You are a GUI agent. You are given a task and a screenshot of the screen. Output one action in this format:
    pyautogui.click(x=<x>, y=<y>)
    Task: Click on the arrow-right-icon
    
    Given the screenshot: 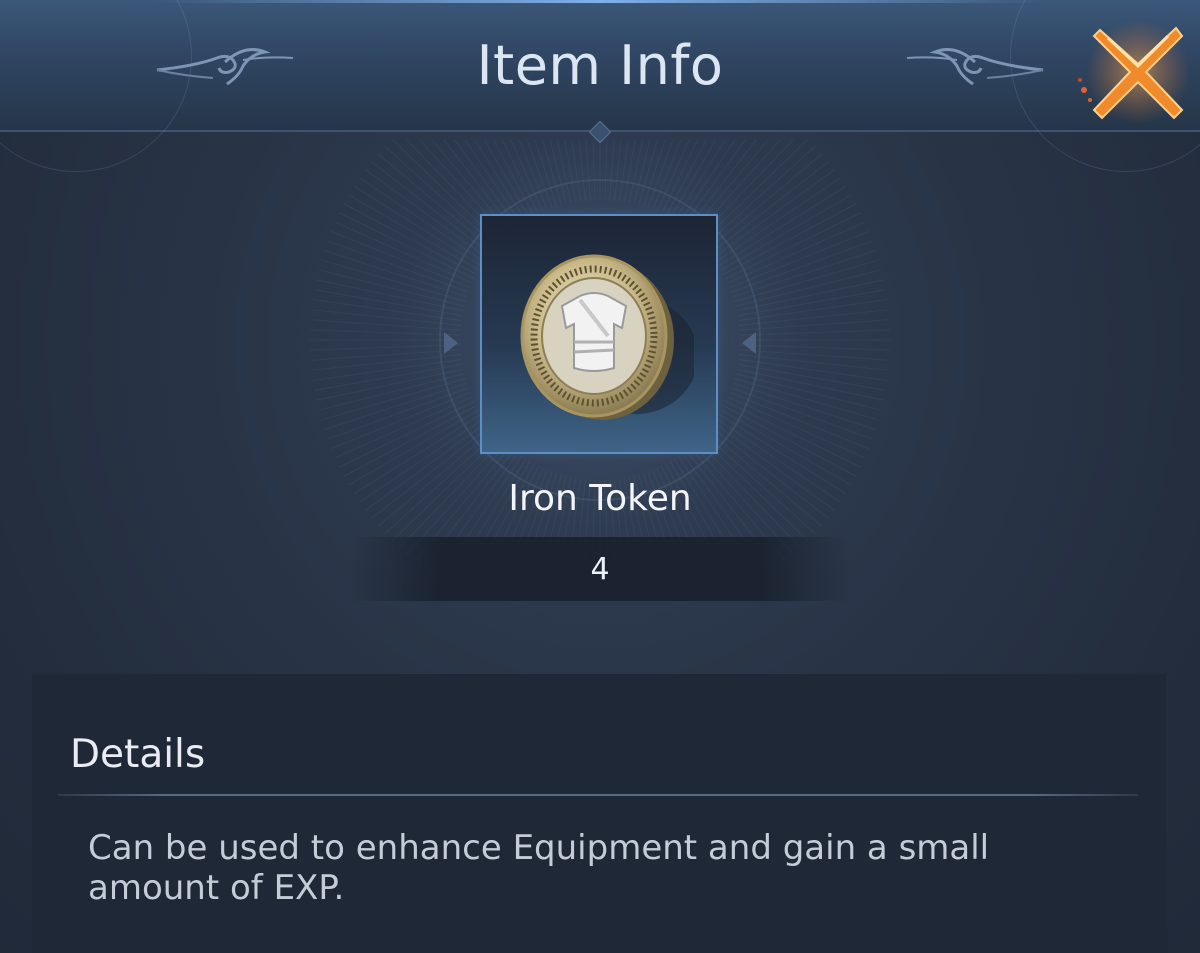 What is the action you would take?
    pyautogui.click(x=749, y=343)
    